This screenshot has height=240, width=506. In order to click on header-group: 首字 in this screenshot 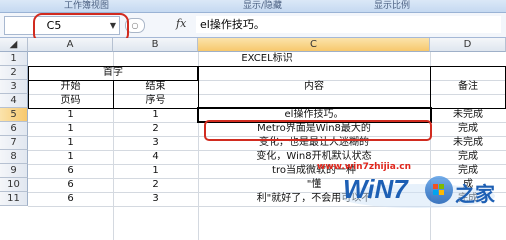, I will do `click(113, 73)`.